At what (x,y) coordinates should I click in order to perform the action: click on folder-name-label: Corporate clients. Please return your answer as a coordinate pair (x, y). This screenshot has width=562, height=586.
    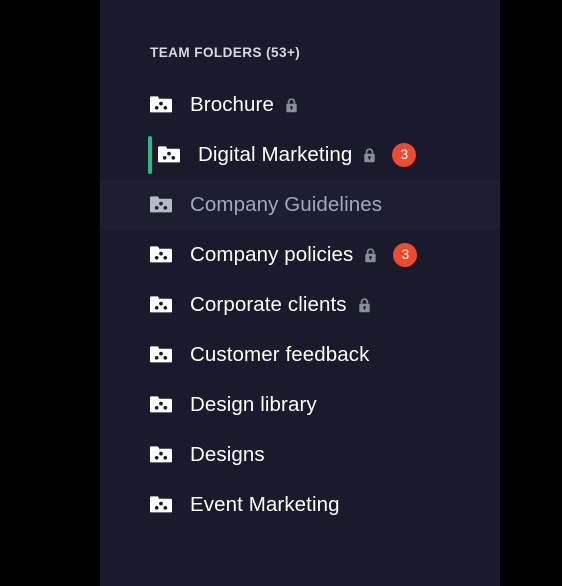
    Looking at the image, I should click on (268, 304).